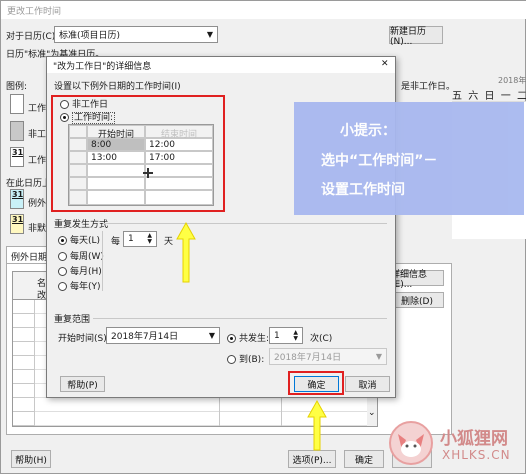  Describe the element at coordinates (31, 459) in the screenshot. I see `outer-help-button: 帮助(H)` at that location.